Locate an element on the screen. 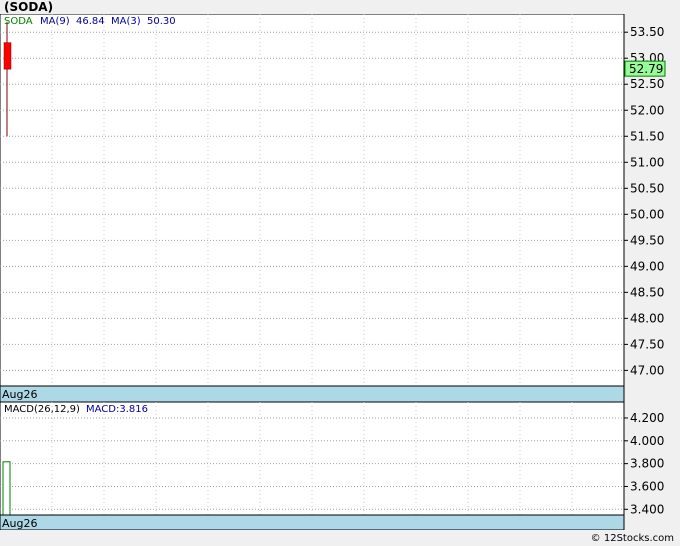  legend-ma9-value: 46.84 is located at coordinates (90, 21).